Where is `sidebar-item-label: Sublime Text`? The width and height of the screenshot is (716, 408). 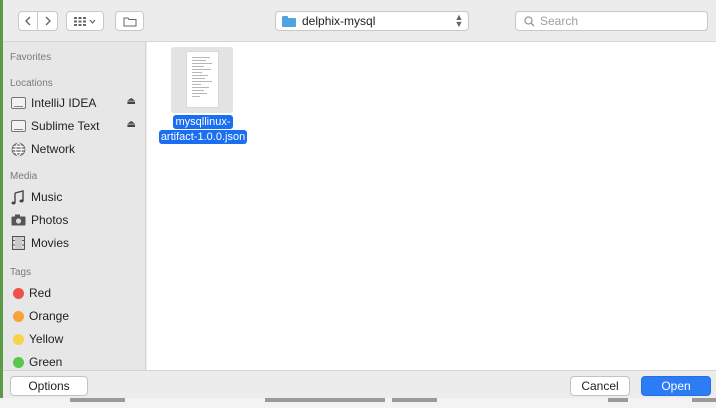 sidebar-item-label: Sublime Text is located at coordinates (65, 126).